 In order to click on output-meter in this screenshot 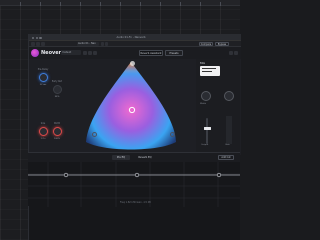, I will do `click(229, 130)`.